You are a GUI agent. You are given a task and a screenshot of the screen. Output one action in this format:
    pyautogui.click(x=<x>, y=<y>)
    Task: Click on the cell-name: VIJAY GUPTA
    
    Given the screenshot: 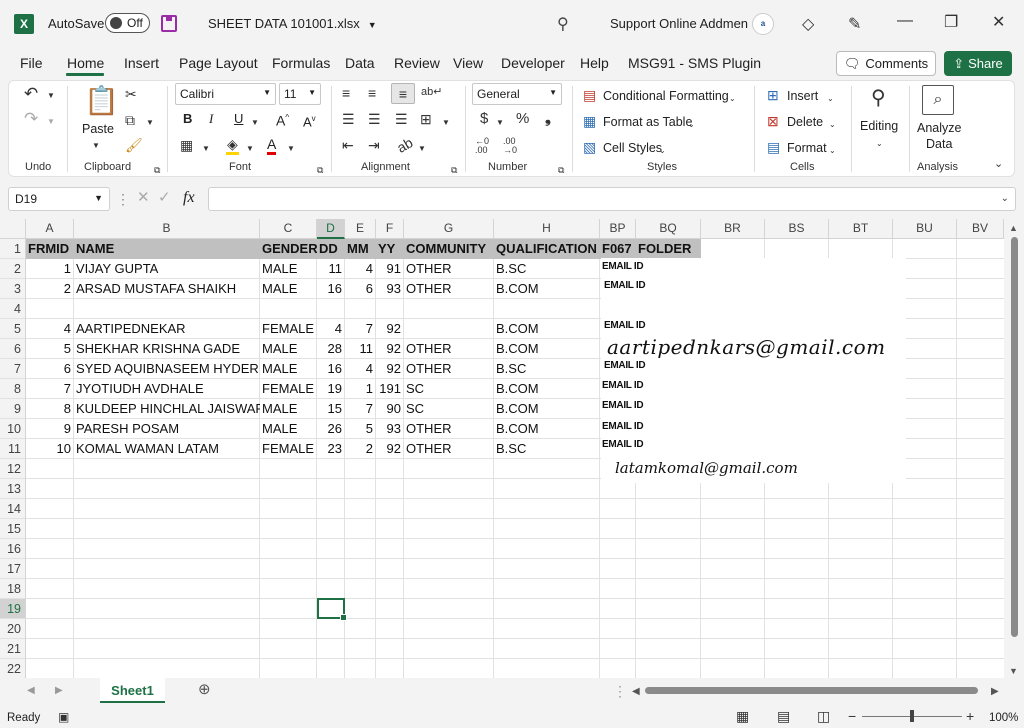 What is the action you would take?
    pyautogui.click(x=167, y=269)
    